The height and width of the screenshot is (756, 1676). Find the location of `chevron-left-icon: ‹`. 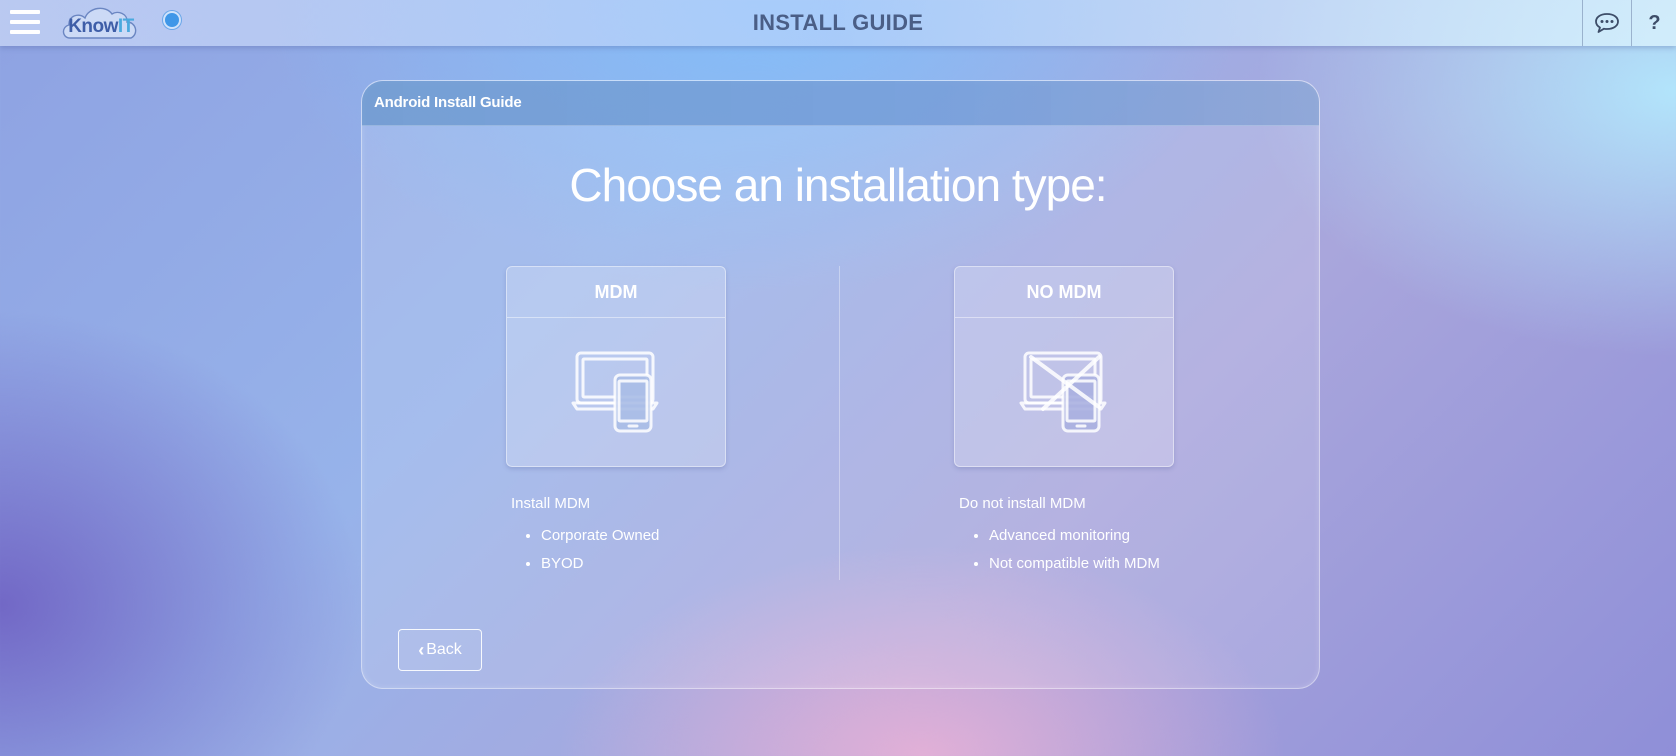

chevron-left-icon: ‹ is located at coordinates (421, 649).